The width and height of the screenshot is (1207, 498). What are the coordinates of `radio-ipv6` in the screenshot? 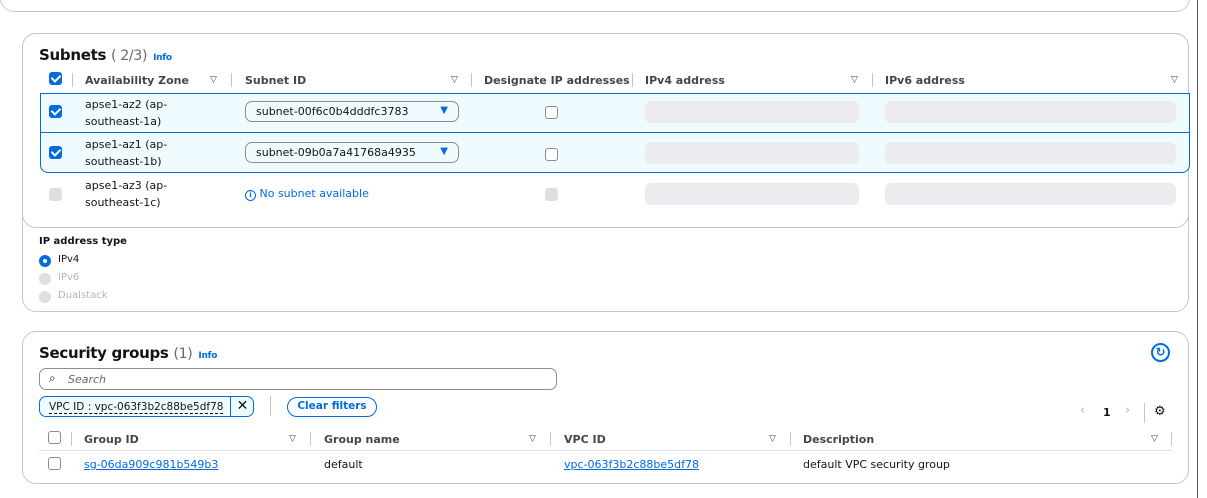 It's located at (45, 279).